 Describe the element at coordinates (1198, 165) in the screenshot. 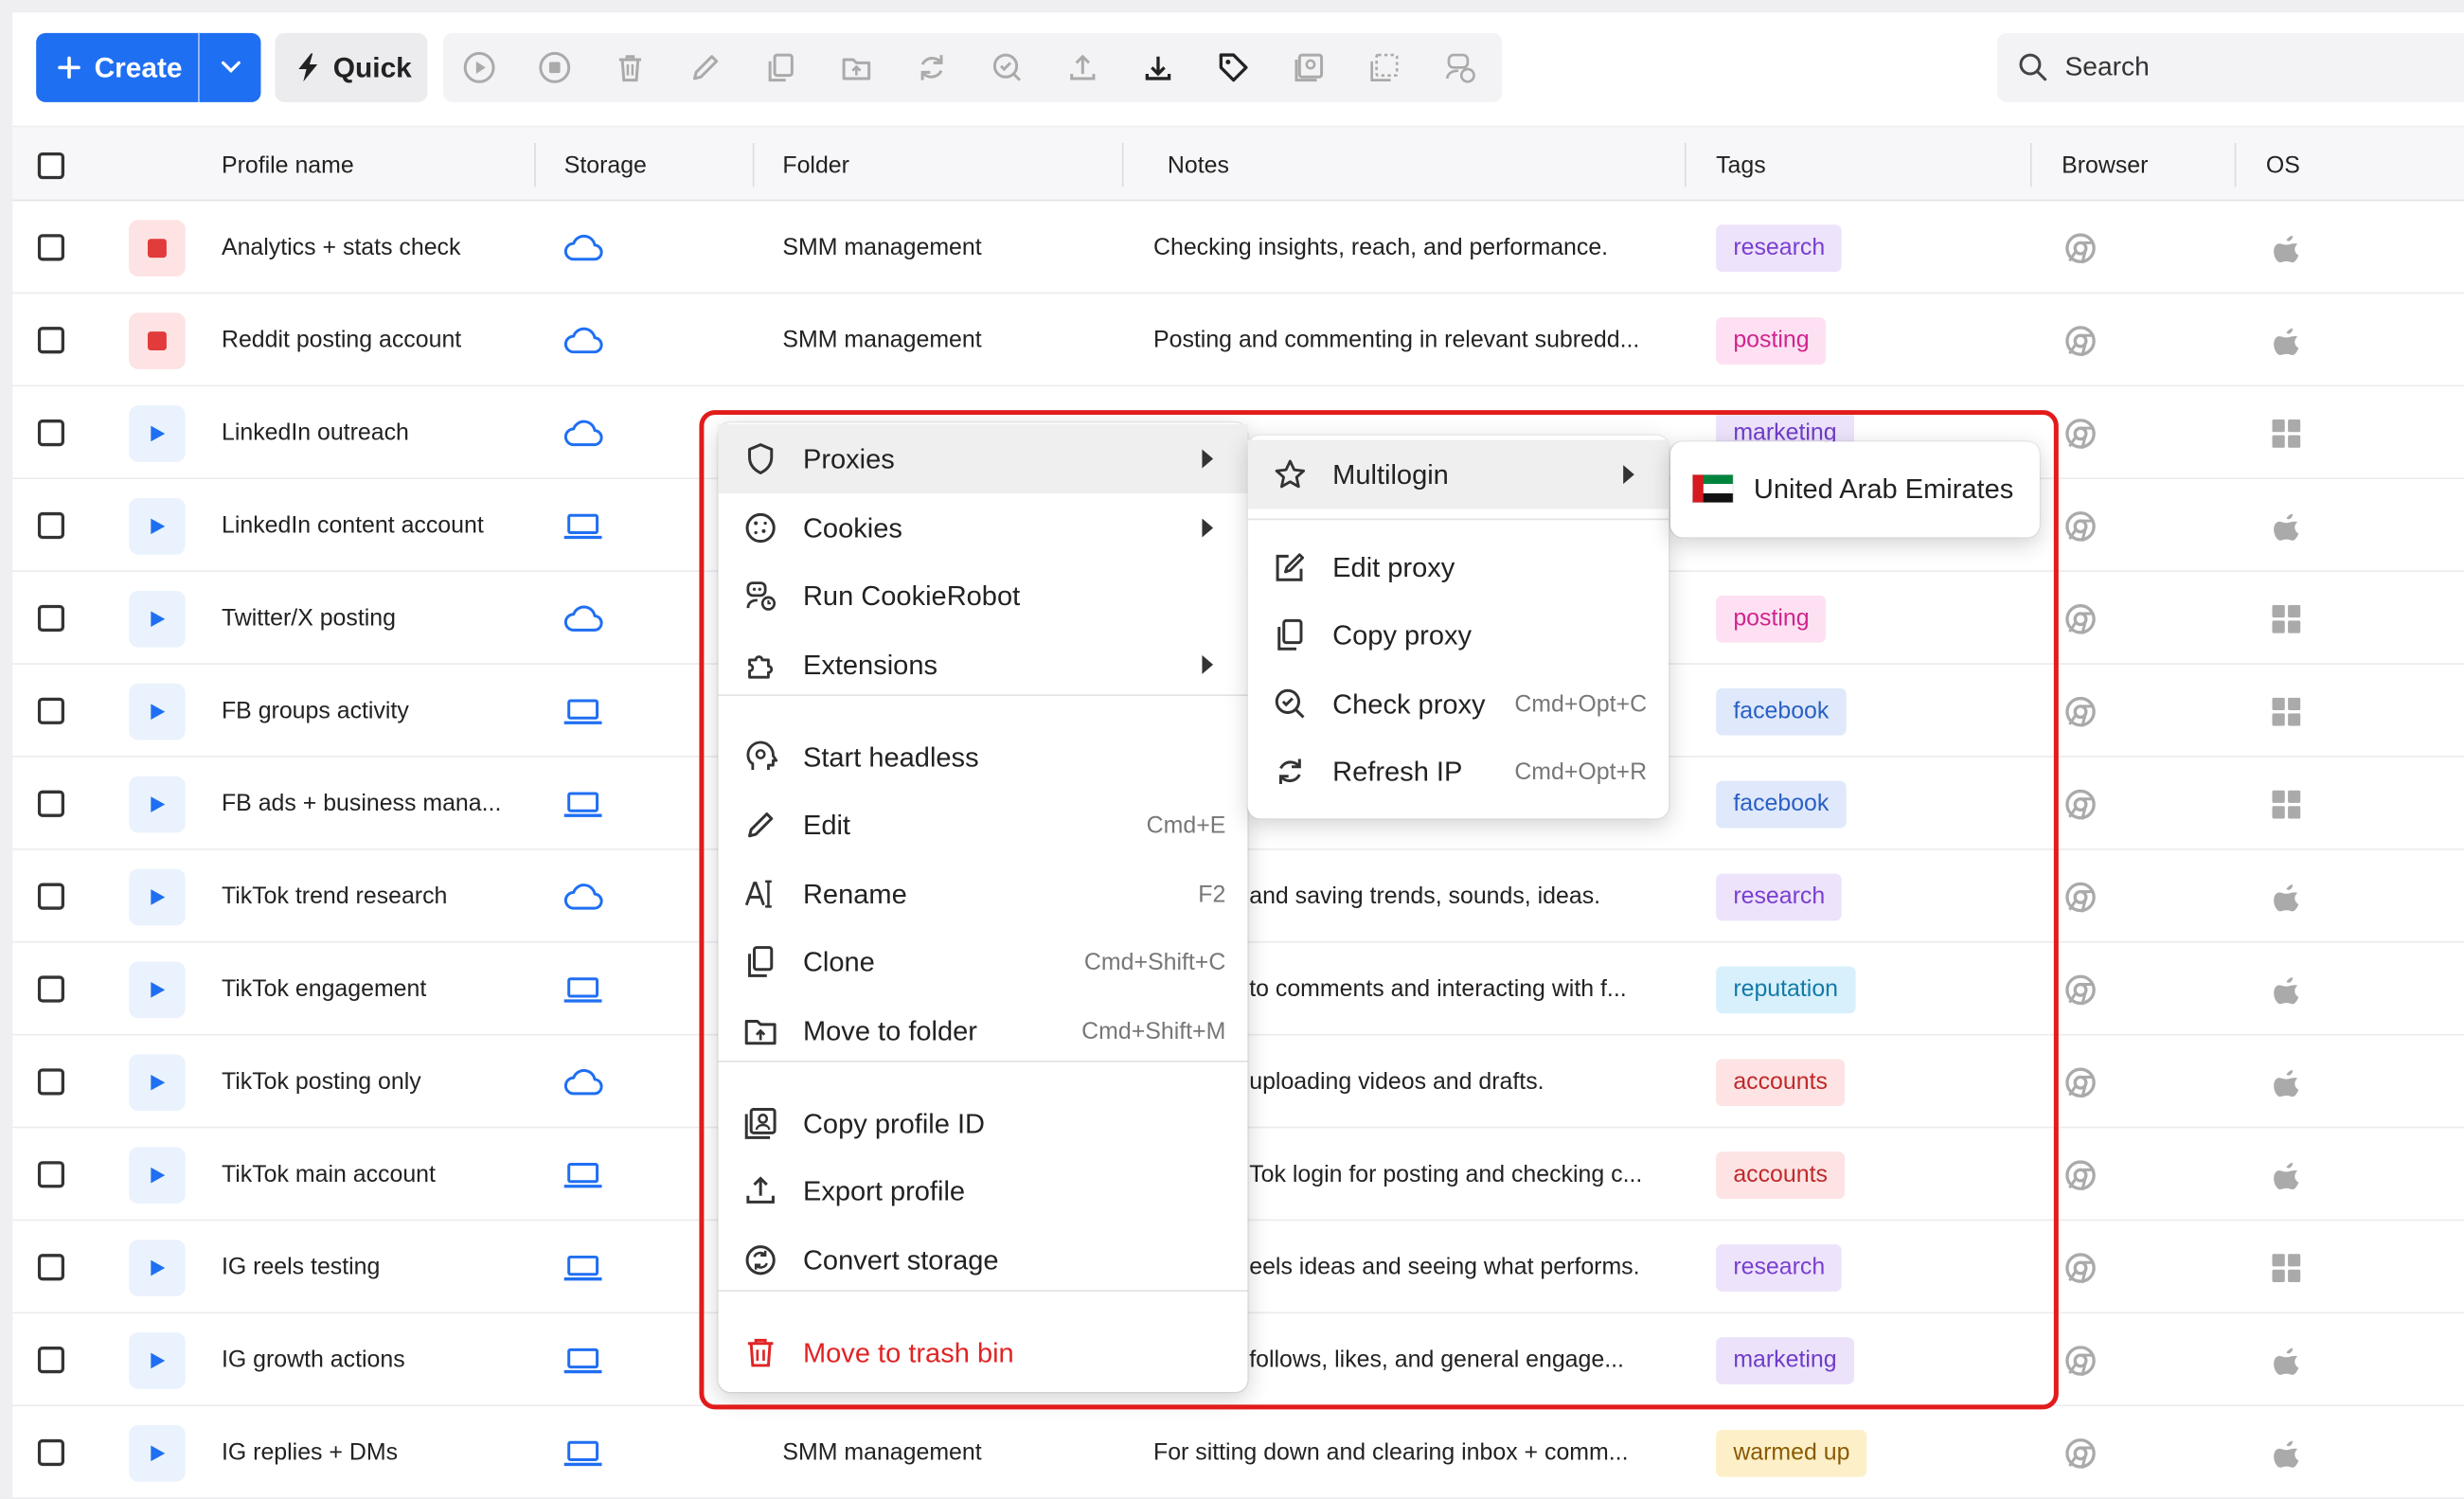

I see `header-notes: Notes` at that location.